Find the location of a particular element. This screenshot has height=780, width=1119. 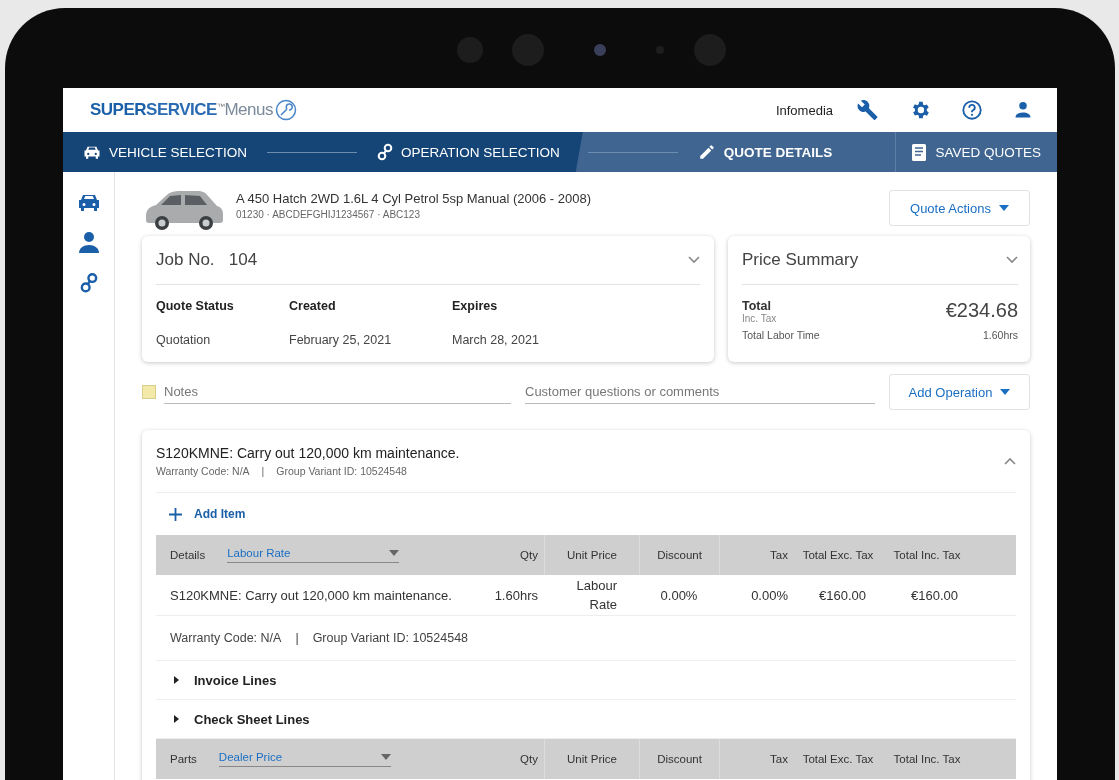

job-number: Job No. 104 is located at coordinates (207, 260).